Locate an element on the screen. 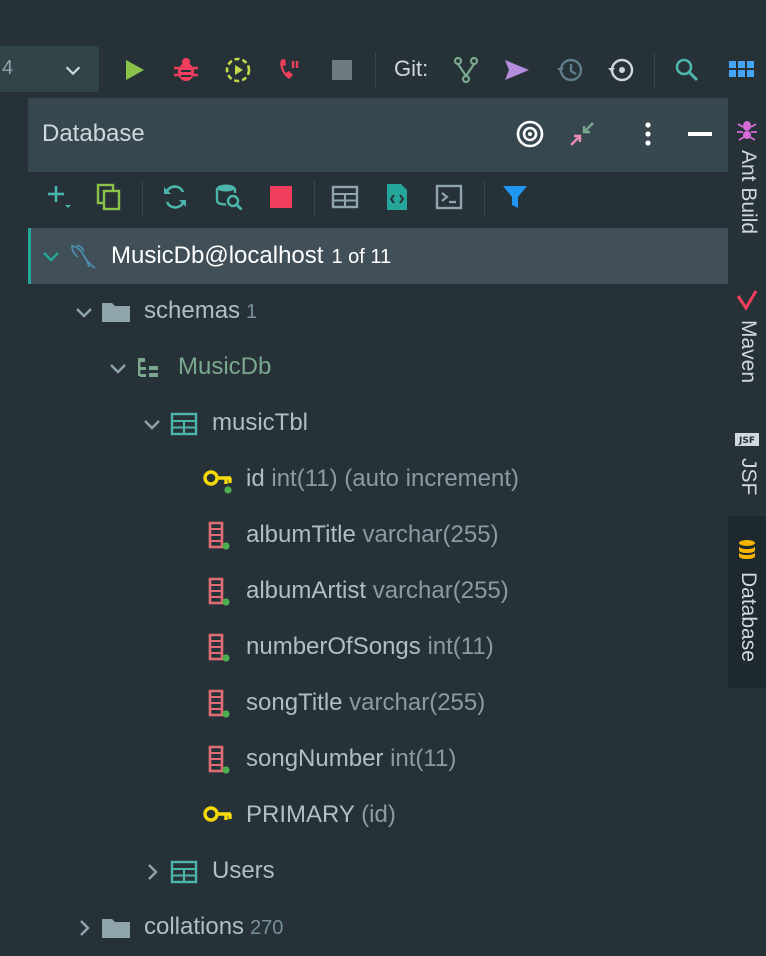  schemas-label: schemas 1 is located at coordinates (200, 311).